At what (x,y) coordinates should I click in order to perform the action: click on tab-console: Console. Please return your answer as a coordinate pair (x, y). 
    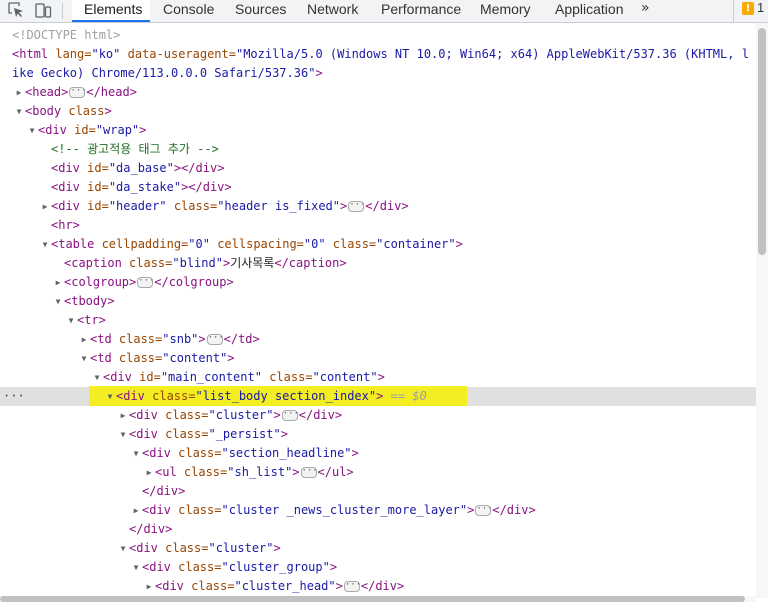
    Looking at the image, I should click on (188, 11).